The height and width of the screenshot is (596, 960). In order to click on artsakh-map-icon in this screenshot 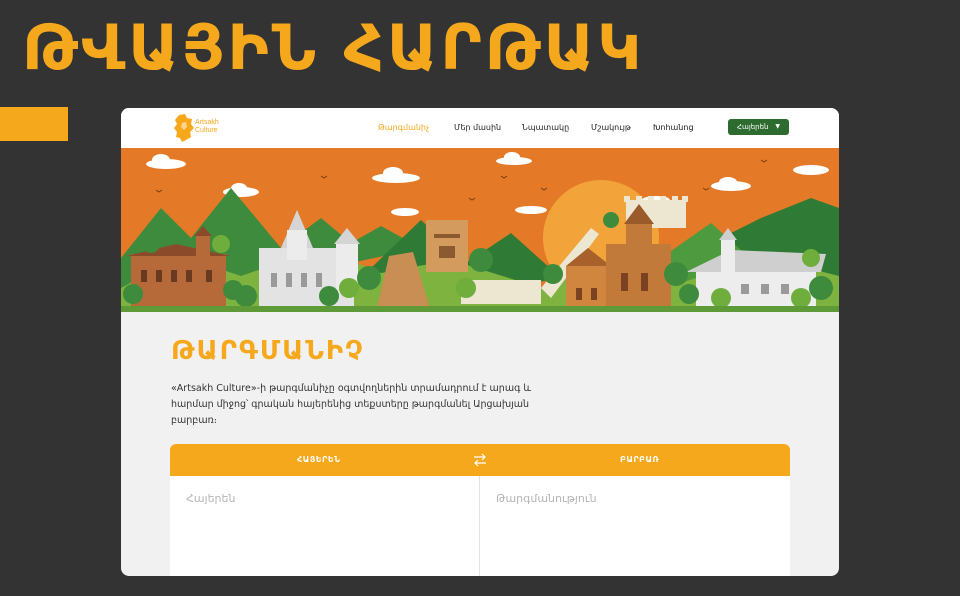, I will do `click(184, 128)`.